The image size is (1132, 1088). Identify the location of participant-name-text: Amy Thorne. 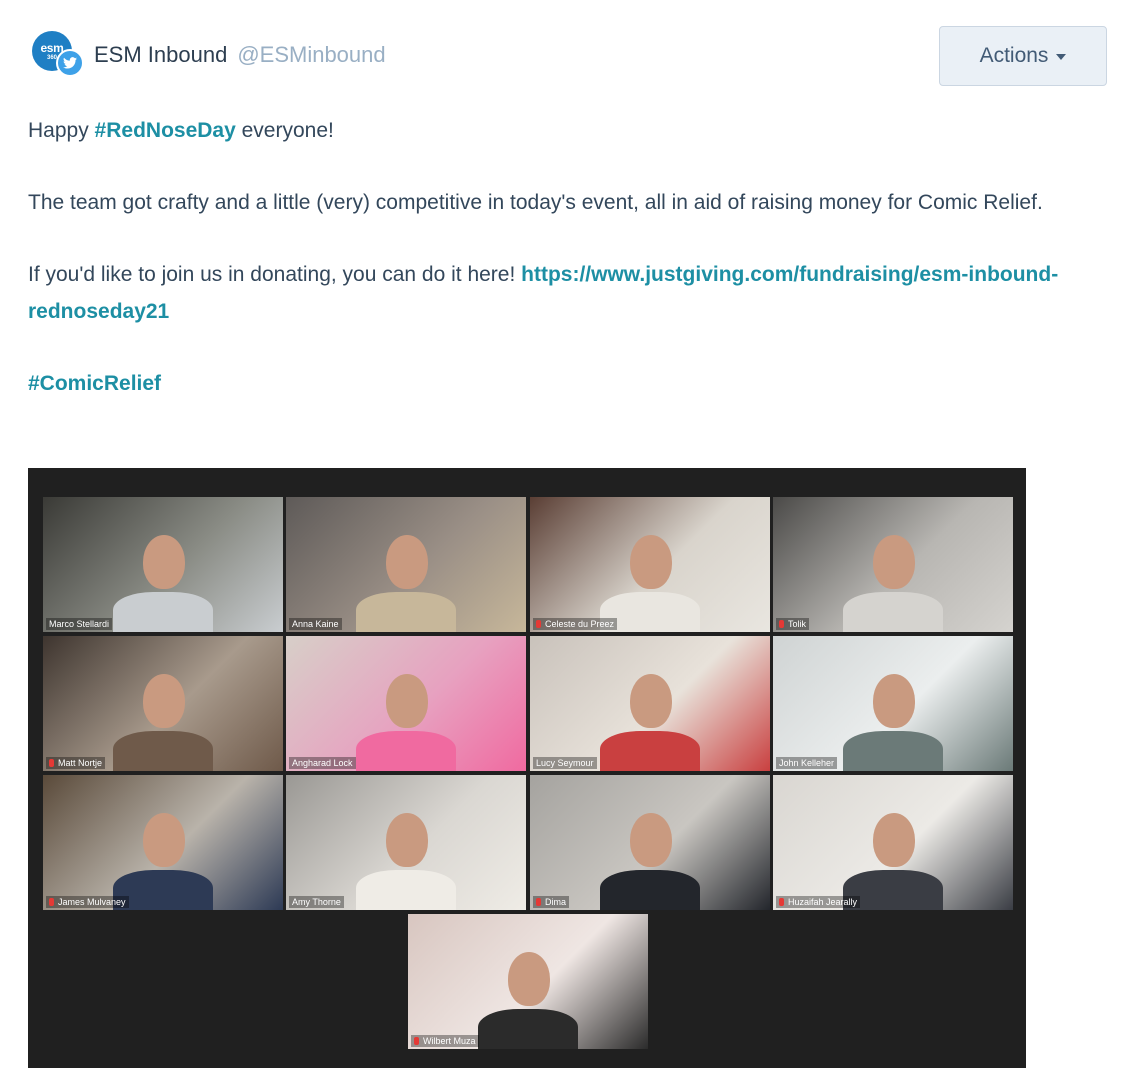
(316, 902).